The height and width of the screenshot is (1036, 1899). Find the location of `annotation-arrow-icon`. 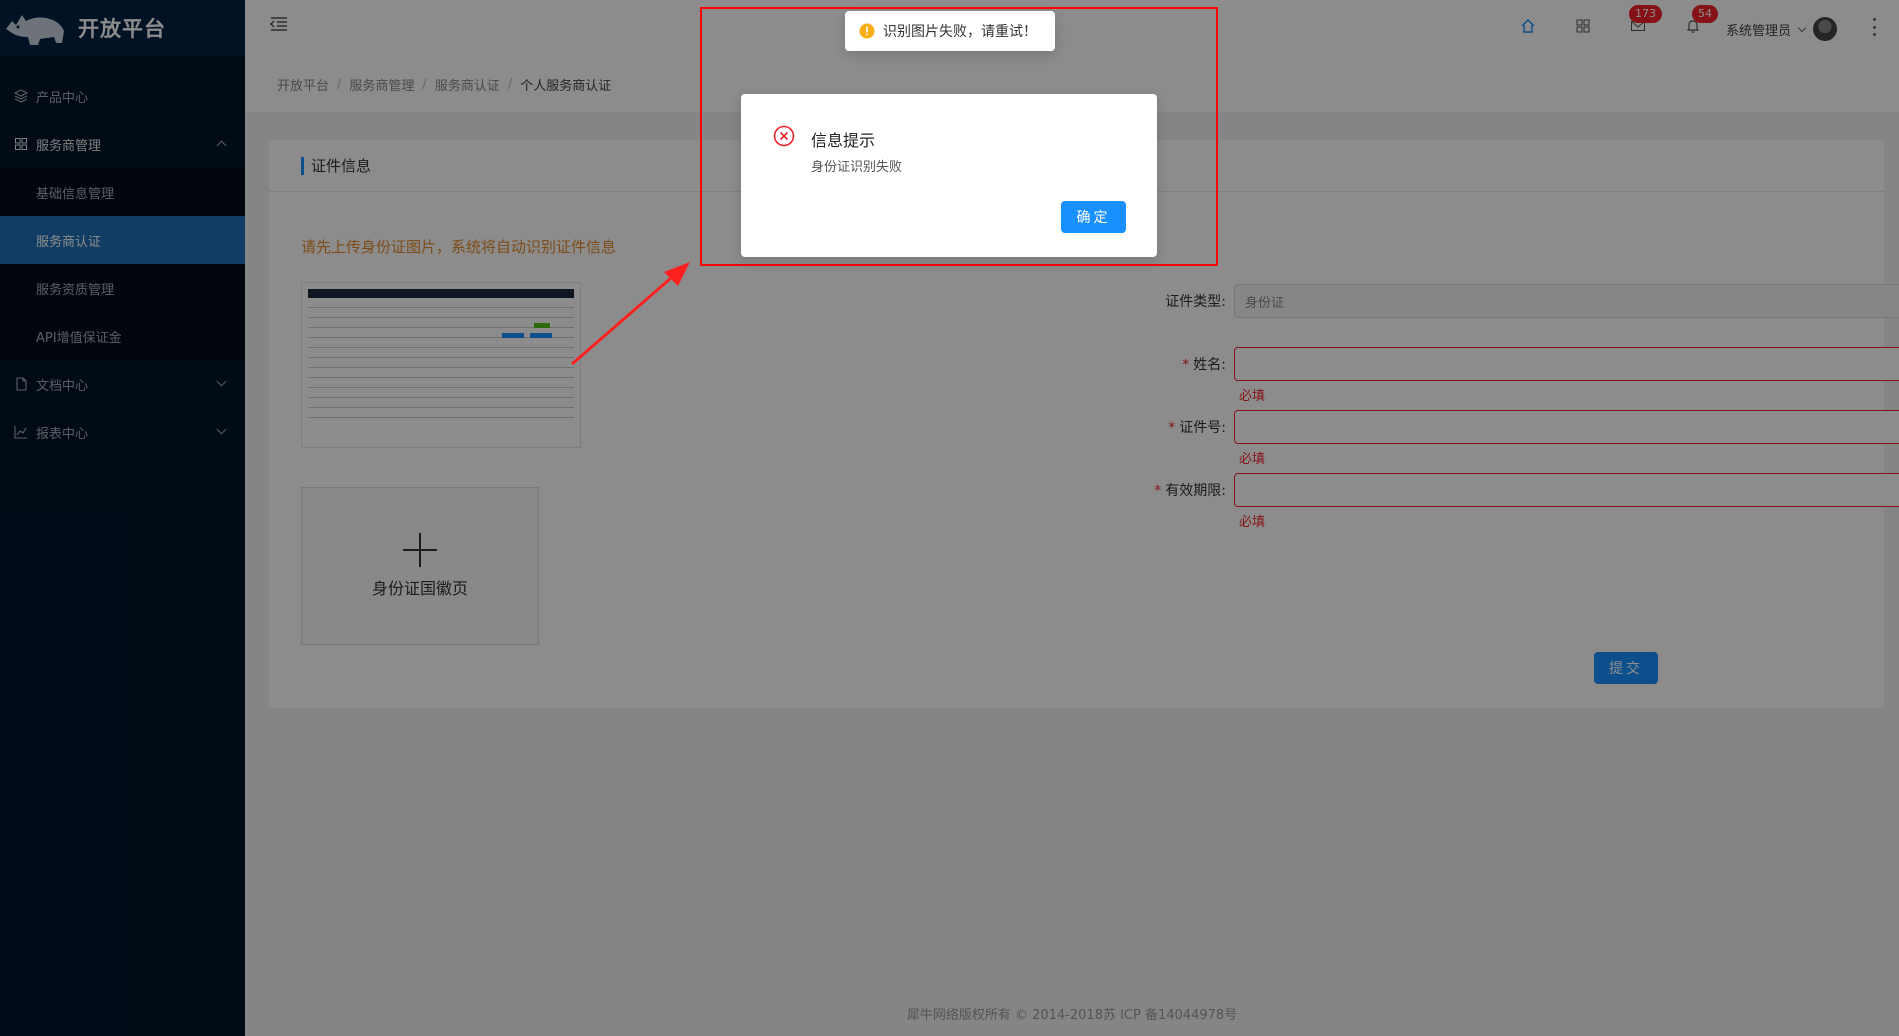

annotation-arrow-icon is located at coordinates (630, 314).